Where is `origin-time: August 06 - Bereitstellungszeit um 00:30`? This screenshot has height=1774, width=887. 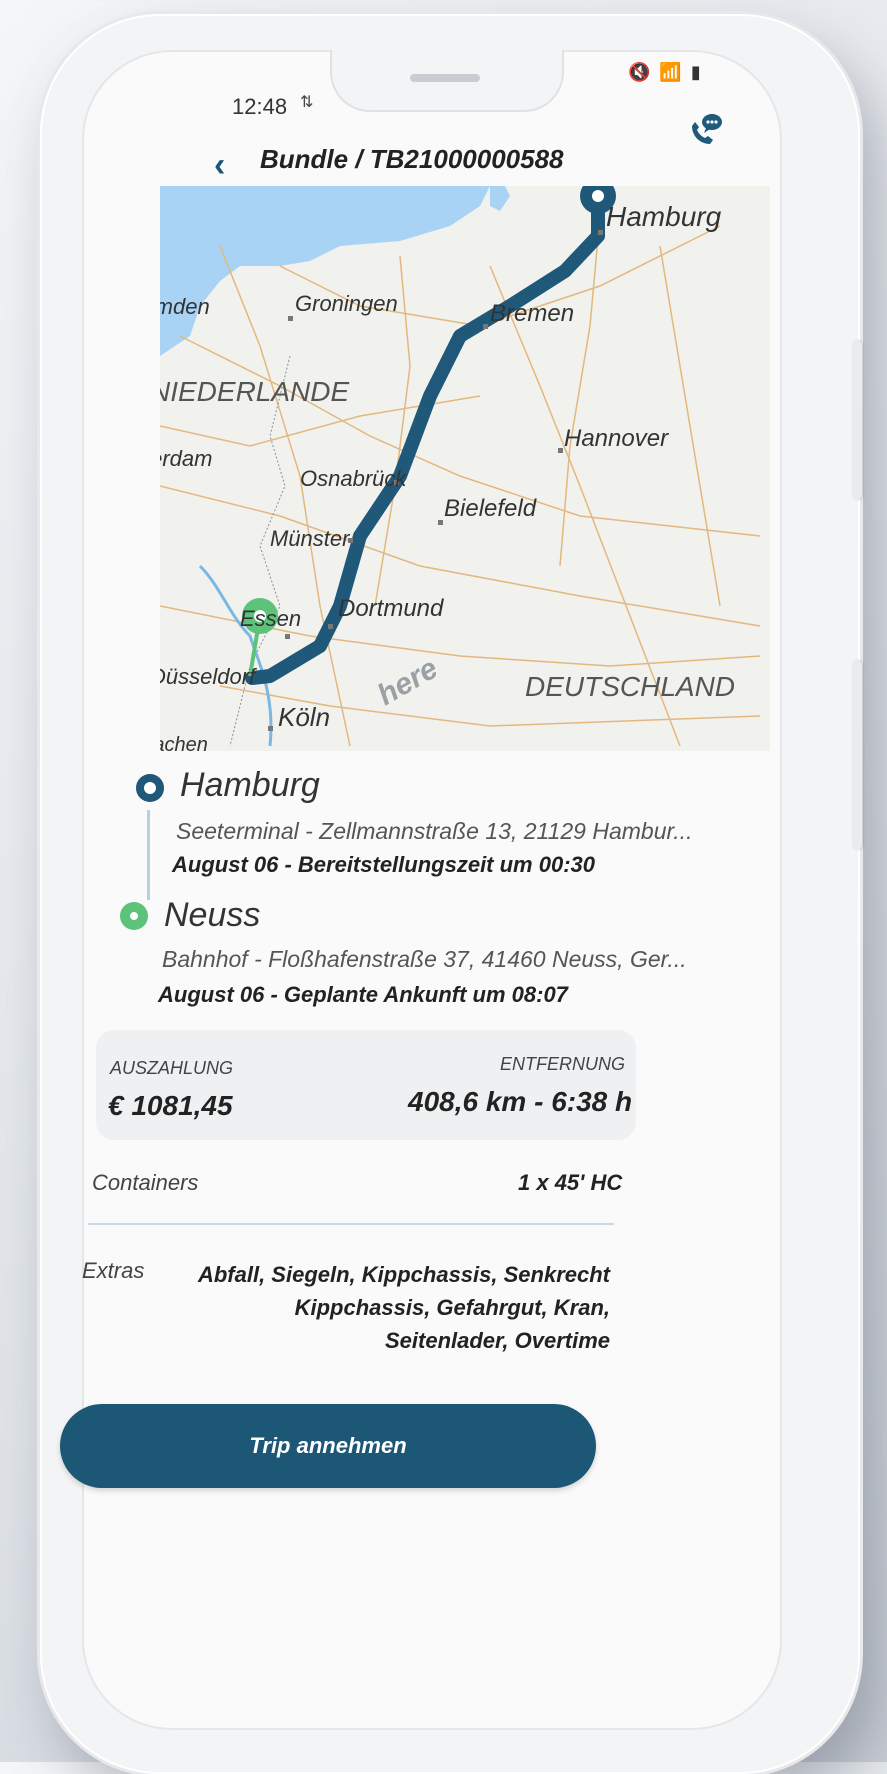
origin-time: August 06 - Bereitstellungszeit um 00:30 is located at coordinates (383, 864).